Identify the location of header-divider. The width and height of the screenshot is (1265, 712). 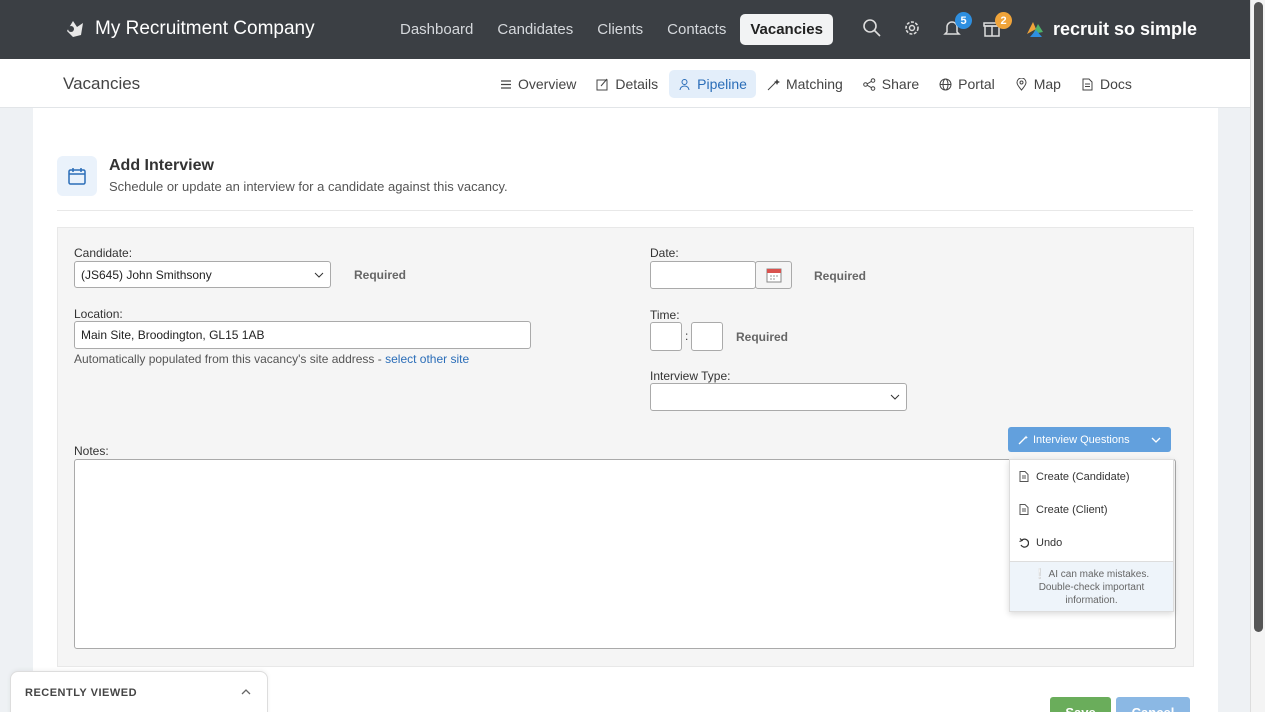
(625, 210).